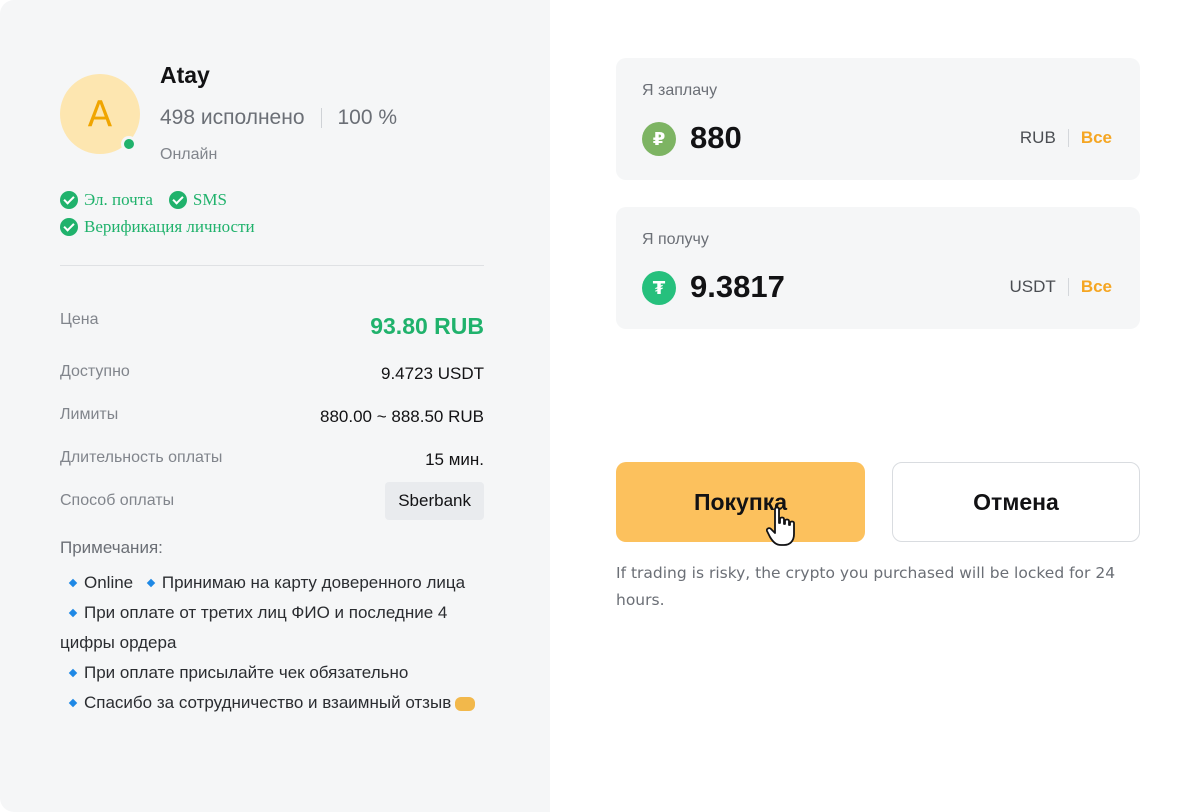 This screenshot has height=812, width=1200. What do you see at coordinates (737, 287) in the screenshot?
I see `receive-amount-input: 9.3817` at bounding box center [737, 287].